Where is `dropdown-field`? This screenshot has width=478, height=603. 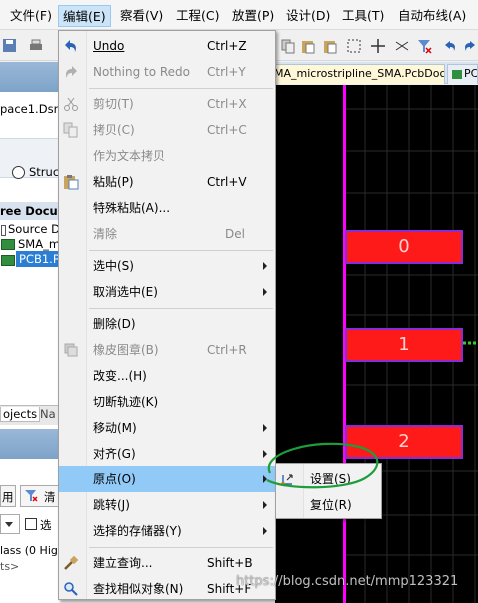 dropdown-field is located at coordinates (10, 524).